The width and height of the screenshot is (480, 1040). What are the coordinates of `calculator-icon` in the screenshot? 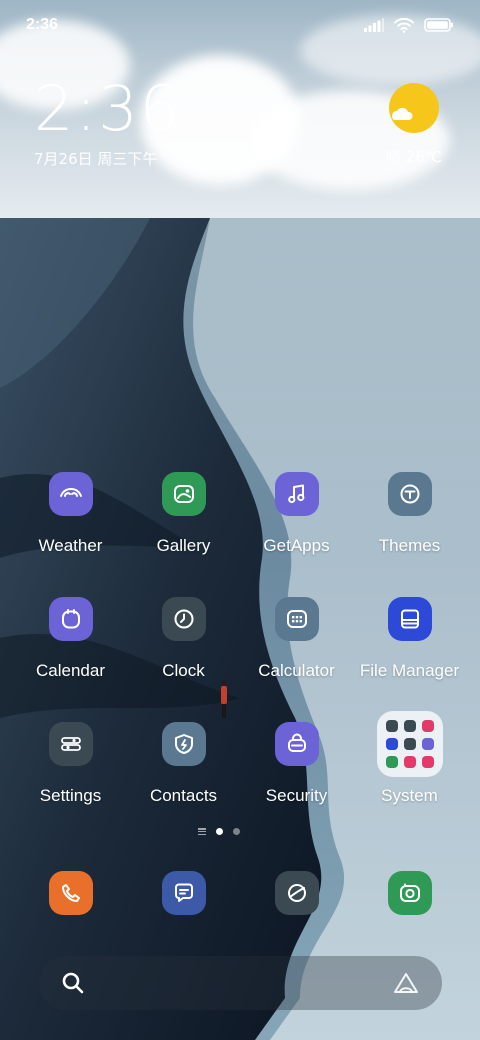 It's located at (296, 619).